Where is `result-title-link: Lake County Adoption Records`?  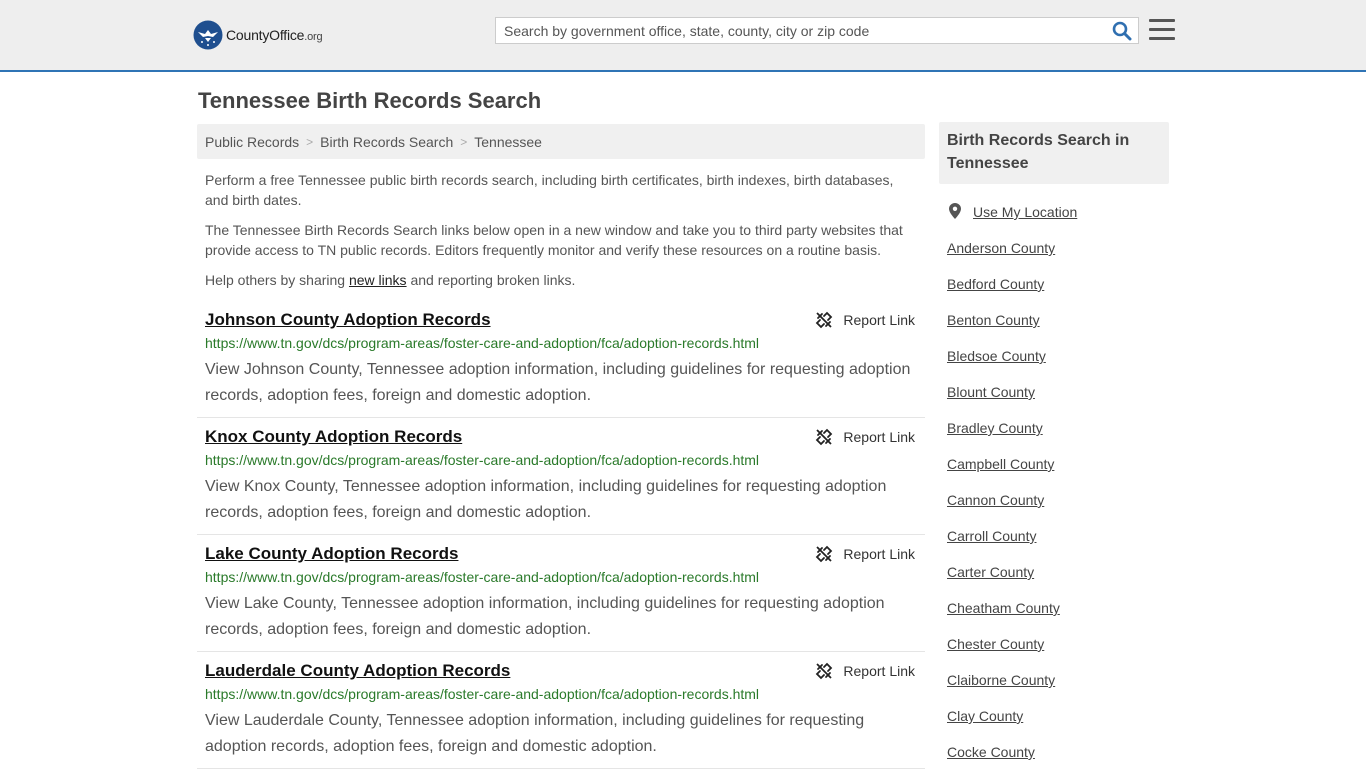
result-title-link: Lake County Adoption Records is located at coordinates (331, 554).